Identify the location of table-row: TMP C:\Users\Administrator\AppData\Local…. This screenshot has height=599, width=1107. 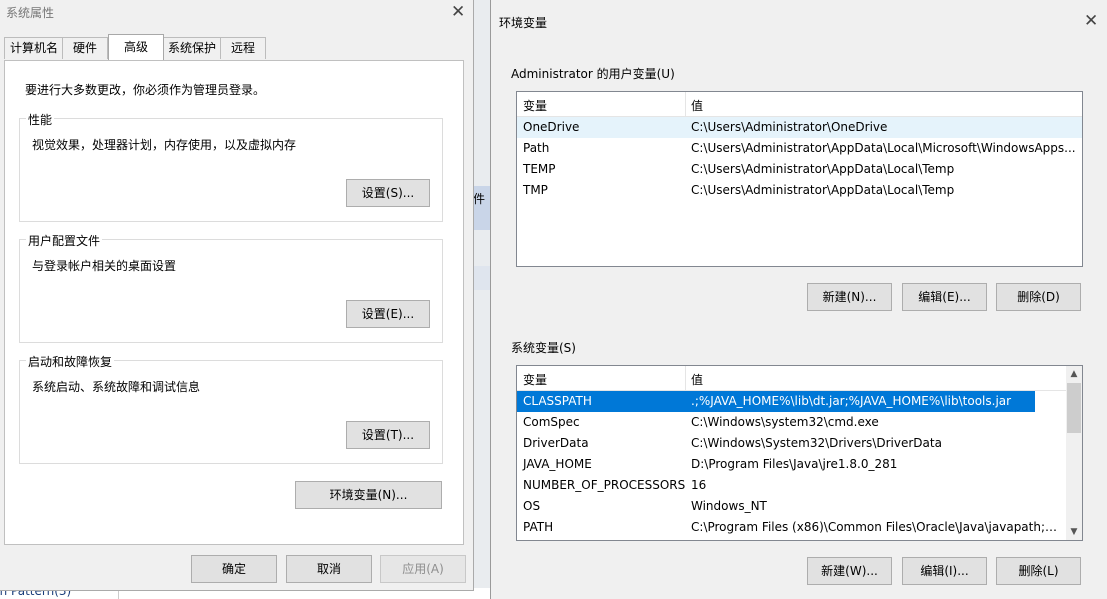
(799, 190).